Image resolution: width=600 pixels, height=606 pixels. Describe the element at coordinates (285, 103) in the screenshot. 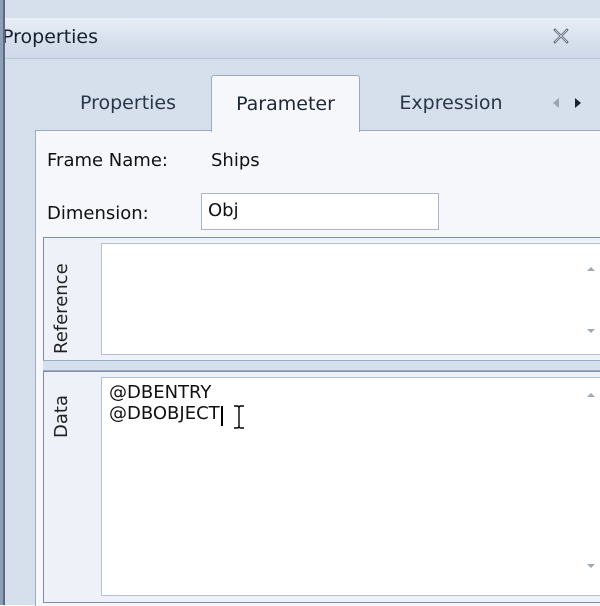

I see `tab-parameter: Parameter` at that location.